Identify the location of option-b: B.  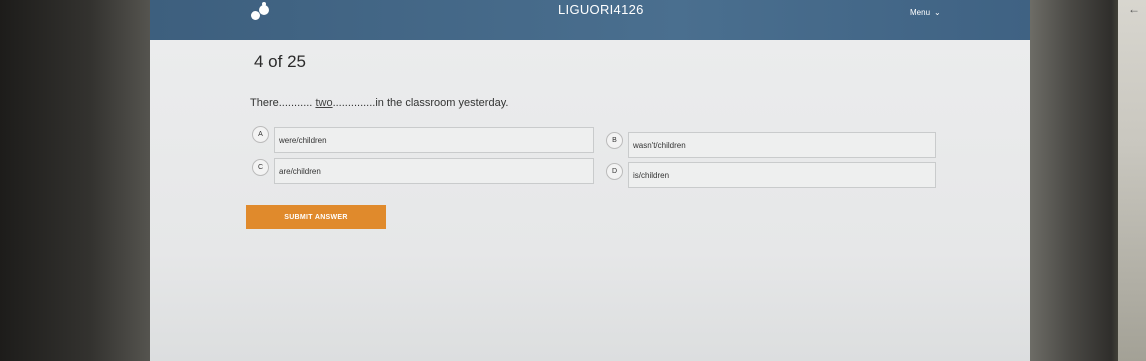
(614, 140).